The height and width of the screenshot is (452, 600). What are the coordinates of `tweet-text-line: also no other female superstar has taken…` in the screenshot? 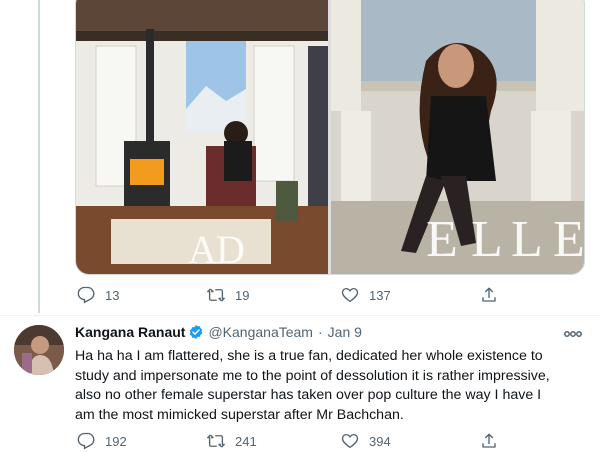 It's located at (308, 395).